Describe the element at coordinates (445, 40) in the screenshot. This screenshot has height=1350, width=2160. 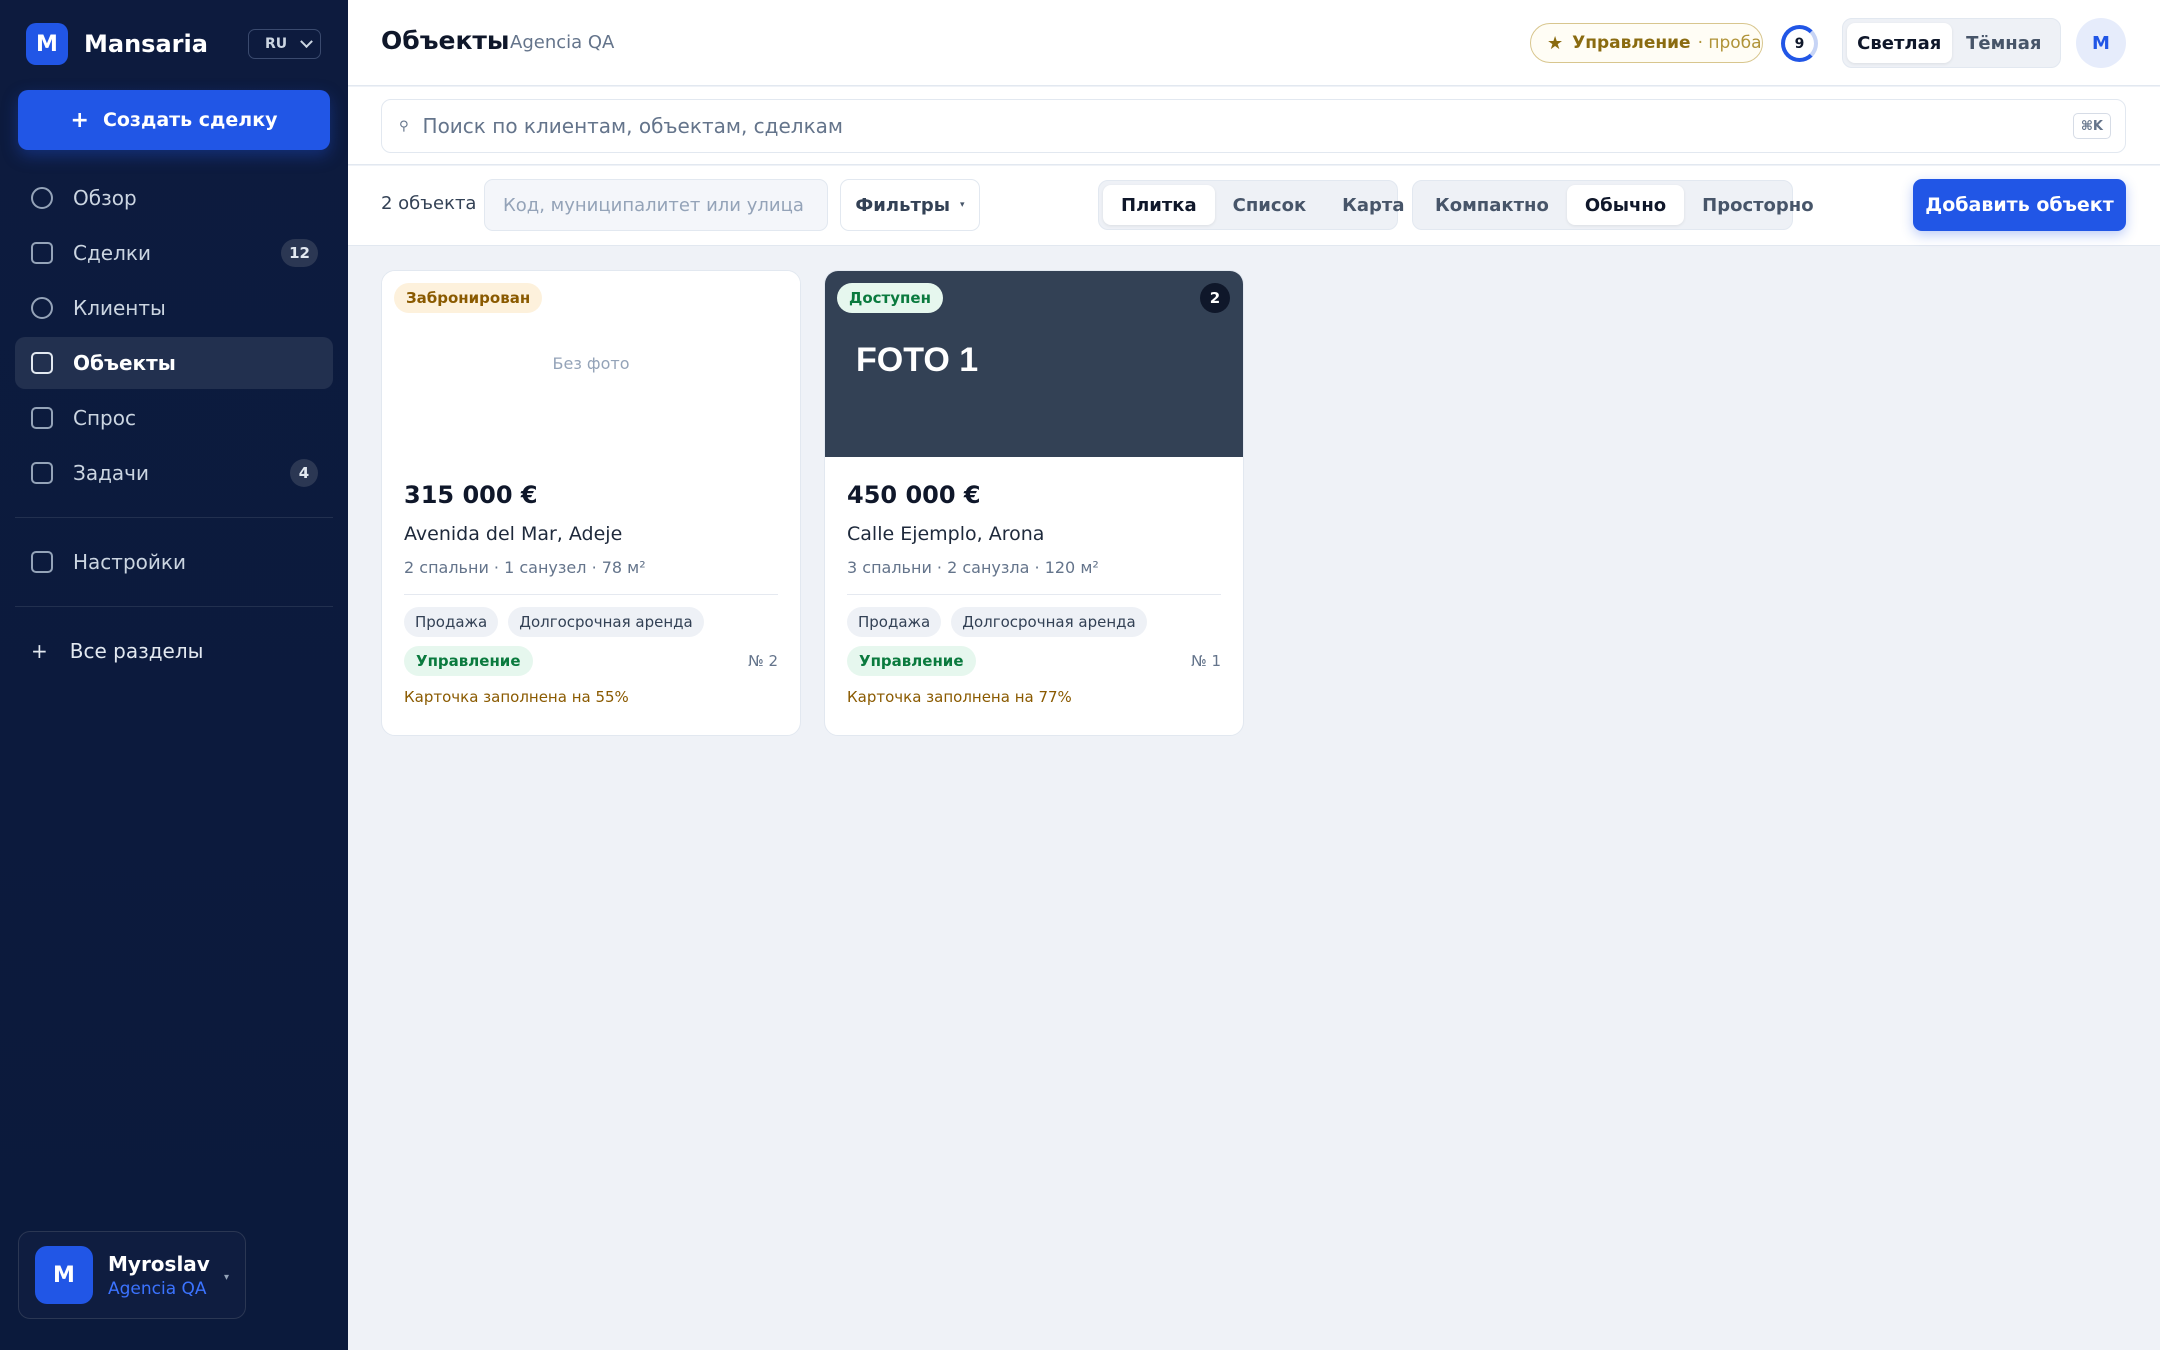
I see `page-title: Объекты` at that location.